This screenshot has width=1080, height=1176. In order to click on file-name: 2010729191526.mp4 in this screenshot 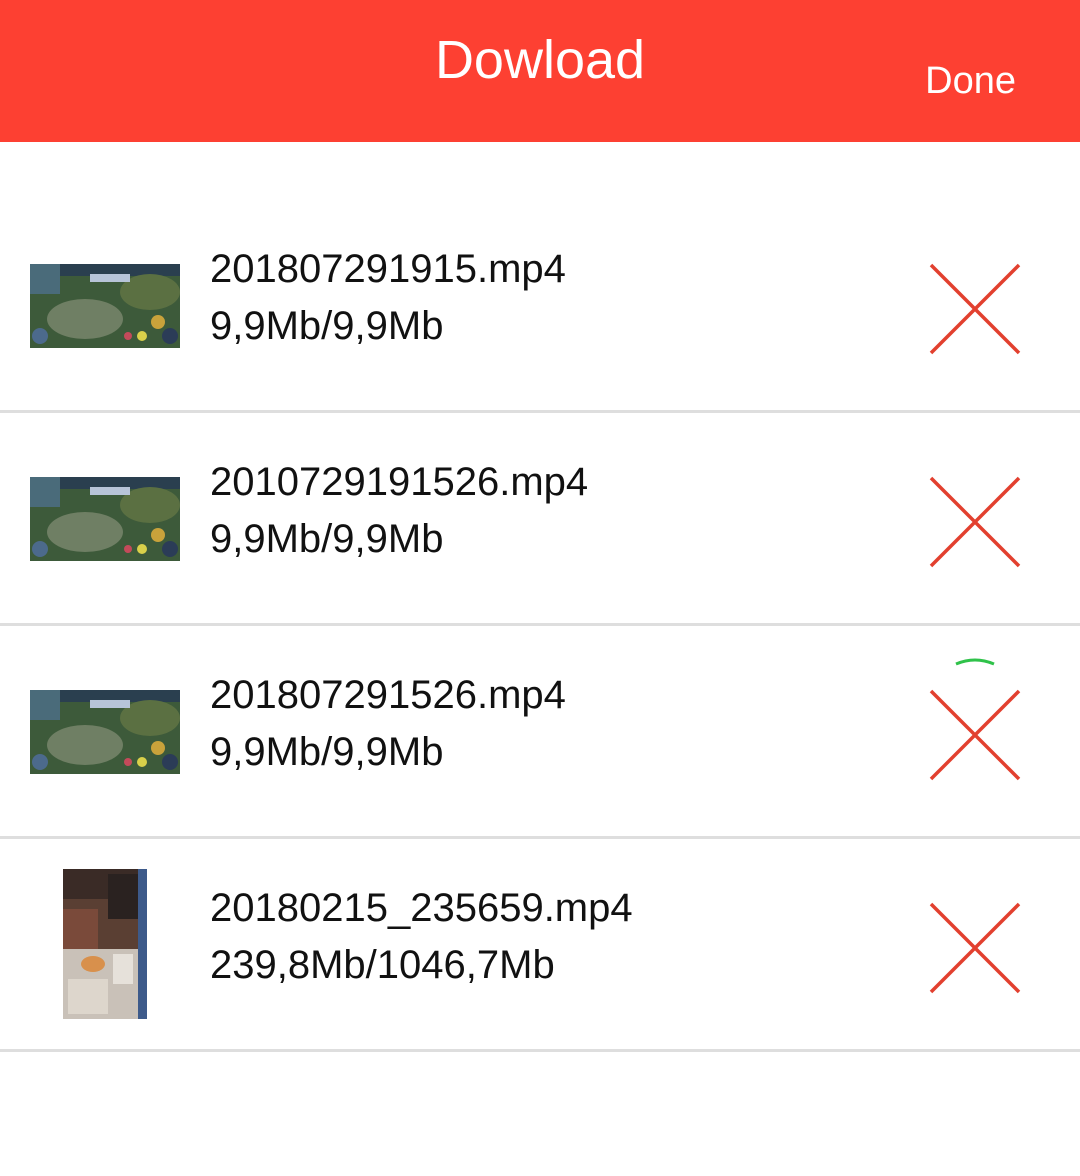, I will do `click(399, 482)`.